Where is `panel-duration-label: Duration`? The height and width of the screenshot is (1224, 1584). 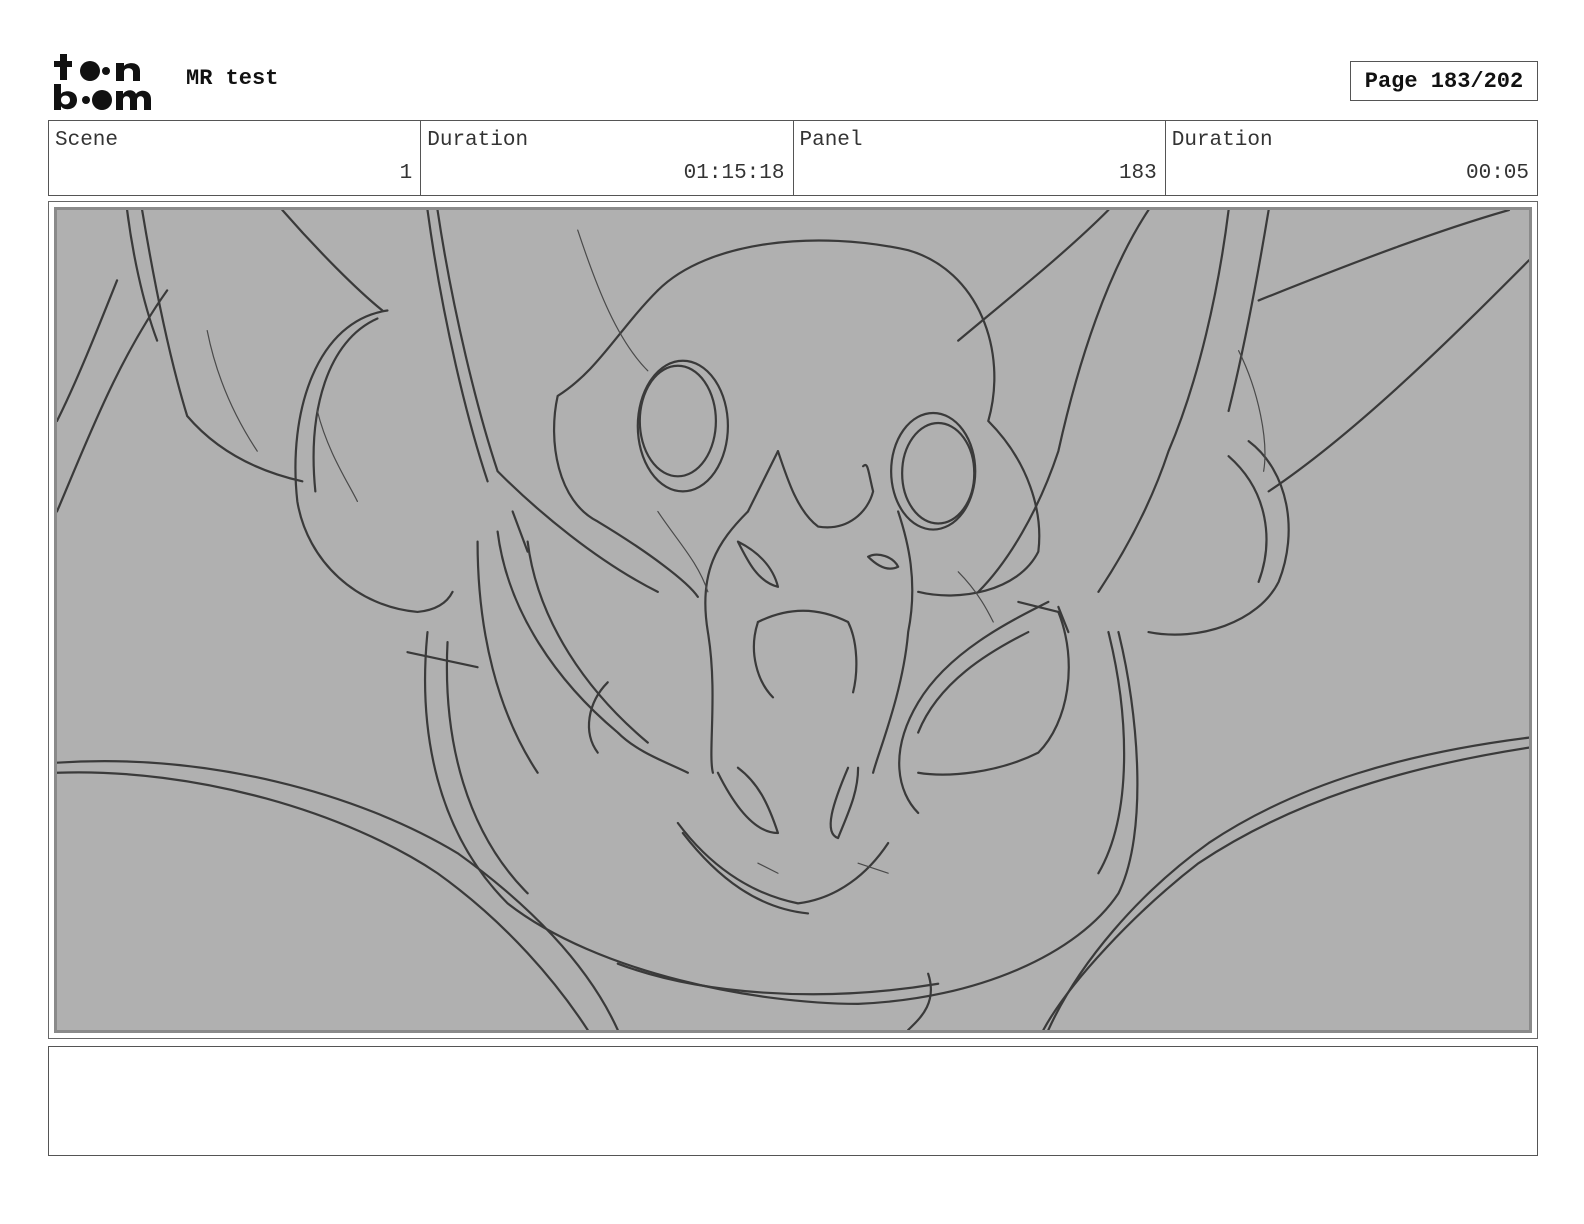
panel-duration-label: Duration is located at coordinates (1222, 140).